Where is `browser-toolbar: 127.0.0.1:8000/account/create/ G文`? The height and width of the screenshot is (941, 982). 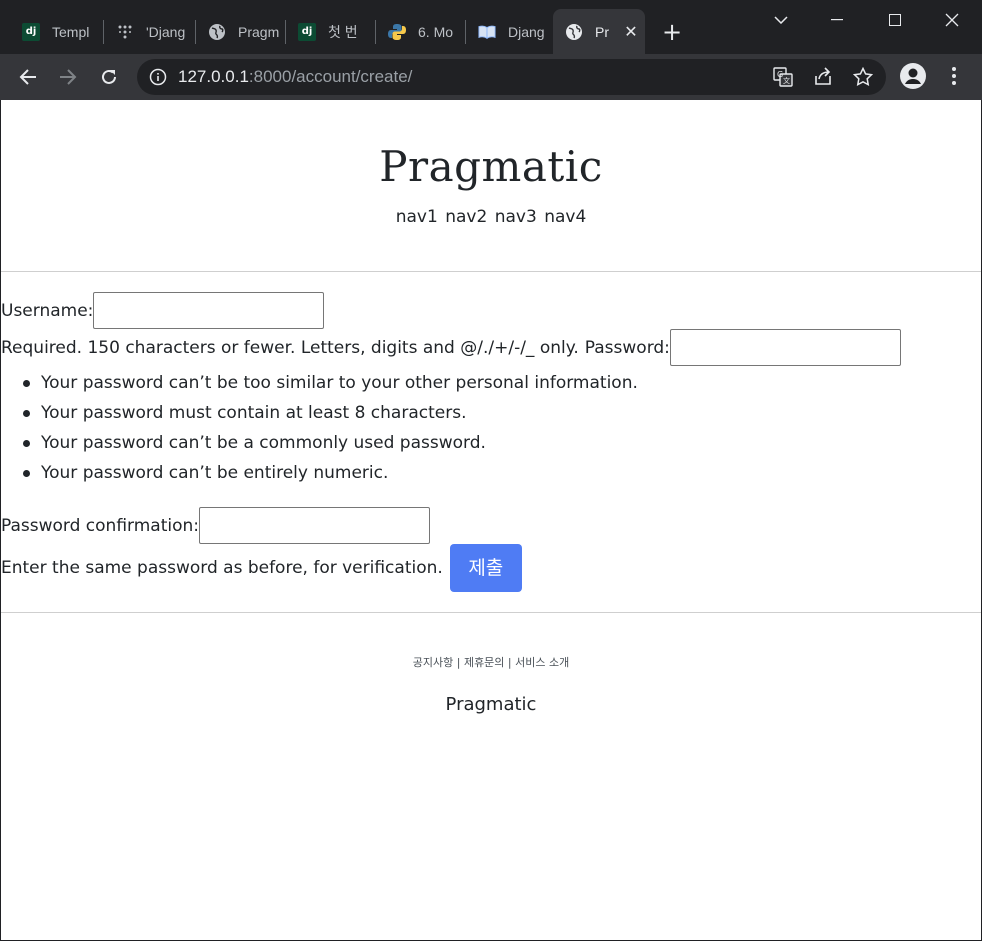 browser-toolbar: 127.0.0.1:8000/account/create/ G文 is located at coordinates (491, 77).